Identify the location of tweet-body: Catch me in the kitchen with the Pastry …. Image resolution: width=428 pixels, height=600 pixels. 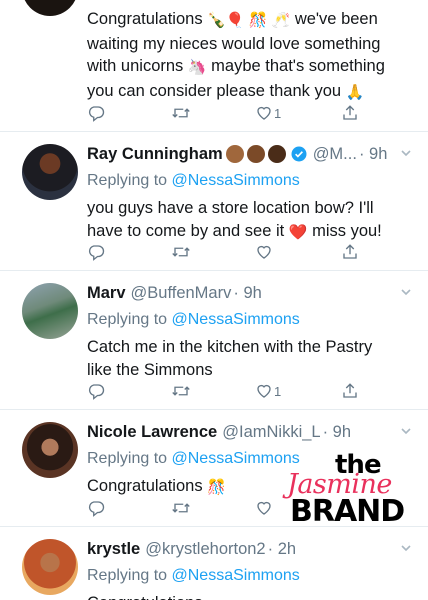
(230, 358).